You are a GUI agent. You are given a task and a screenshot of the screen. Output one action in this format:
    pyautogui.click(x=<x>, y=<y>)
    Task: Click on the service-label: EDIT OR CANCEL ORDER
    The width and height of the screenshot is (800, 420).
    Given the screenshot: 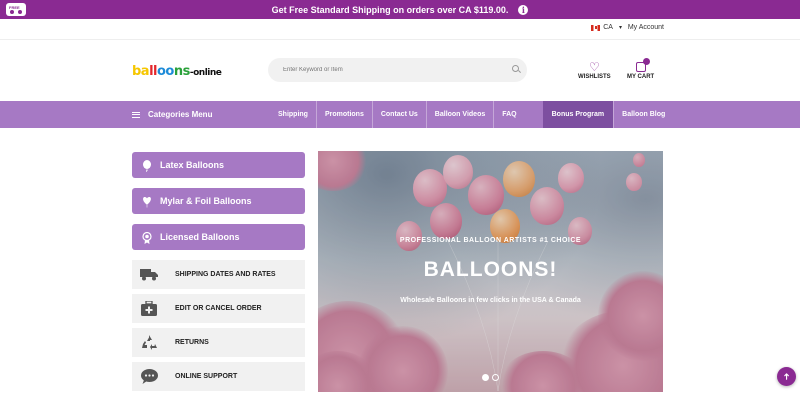 What is the action you would take?
    pyautogui.click(x=218, y=308)
    